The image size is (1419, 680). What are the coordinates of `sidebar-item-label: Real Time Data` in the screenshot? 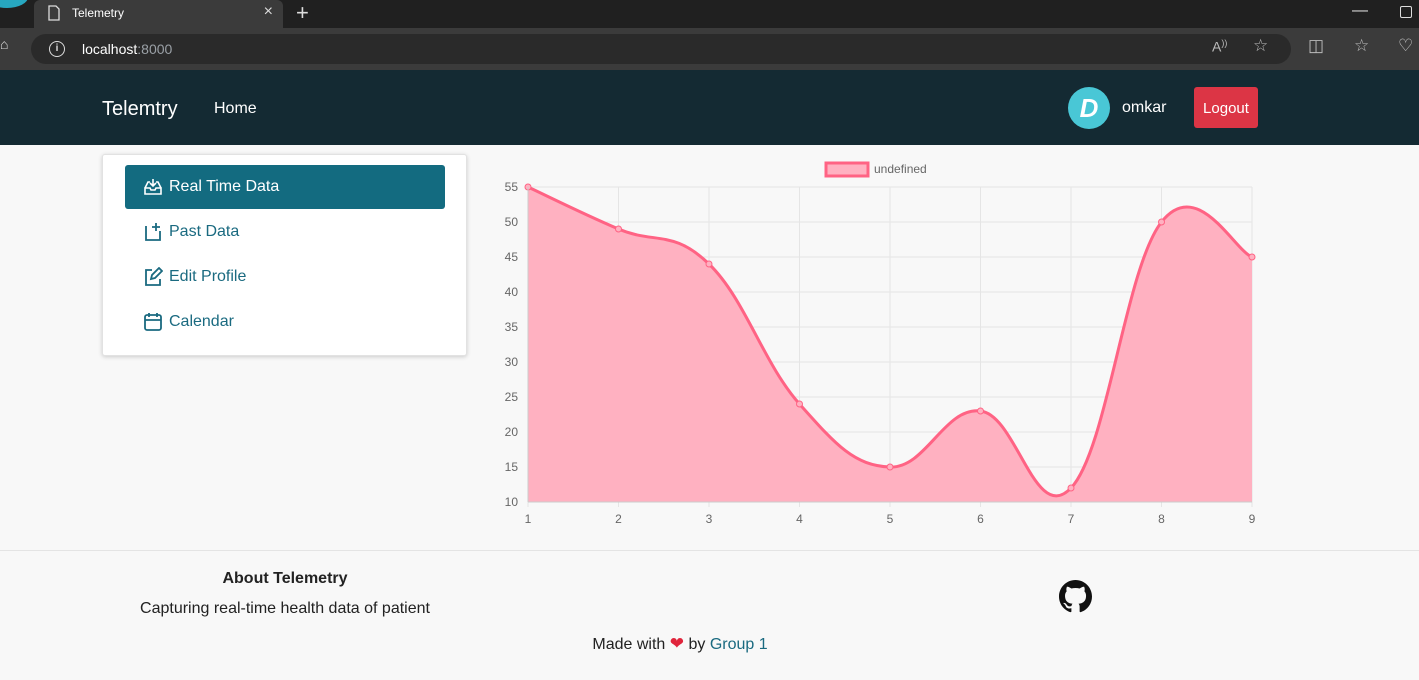 It's located at (224, 186).